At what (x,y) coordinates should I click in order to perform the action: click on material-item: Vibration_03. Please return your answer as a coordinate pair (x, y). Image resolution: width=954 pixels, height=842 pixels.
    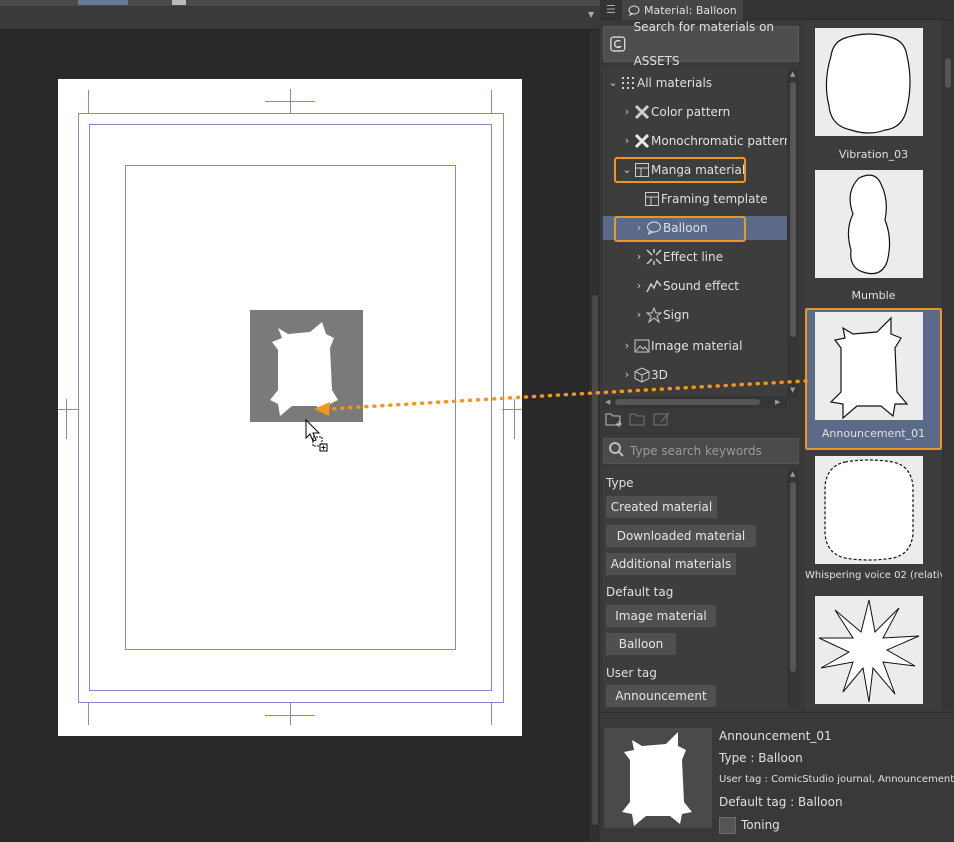
    Looking at the image, I should click on (873, 94).